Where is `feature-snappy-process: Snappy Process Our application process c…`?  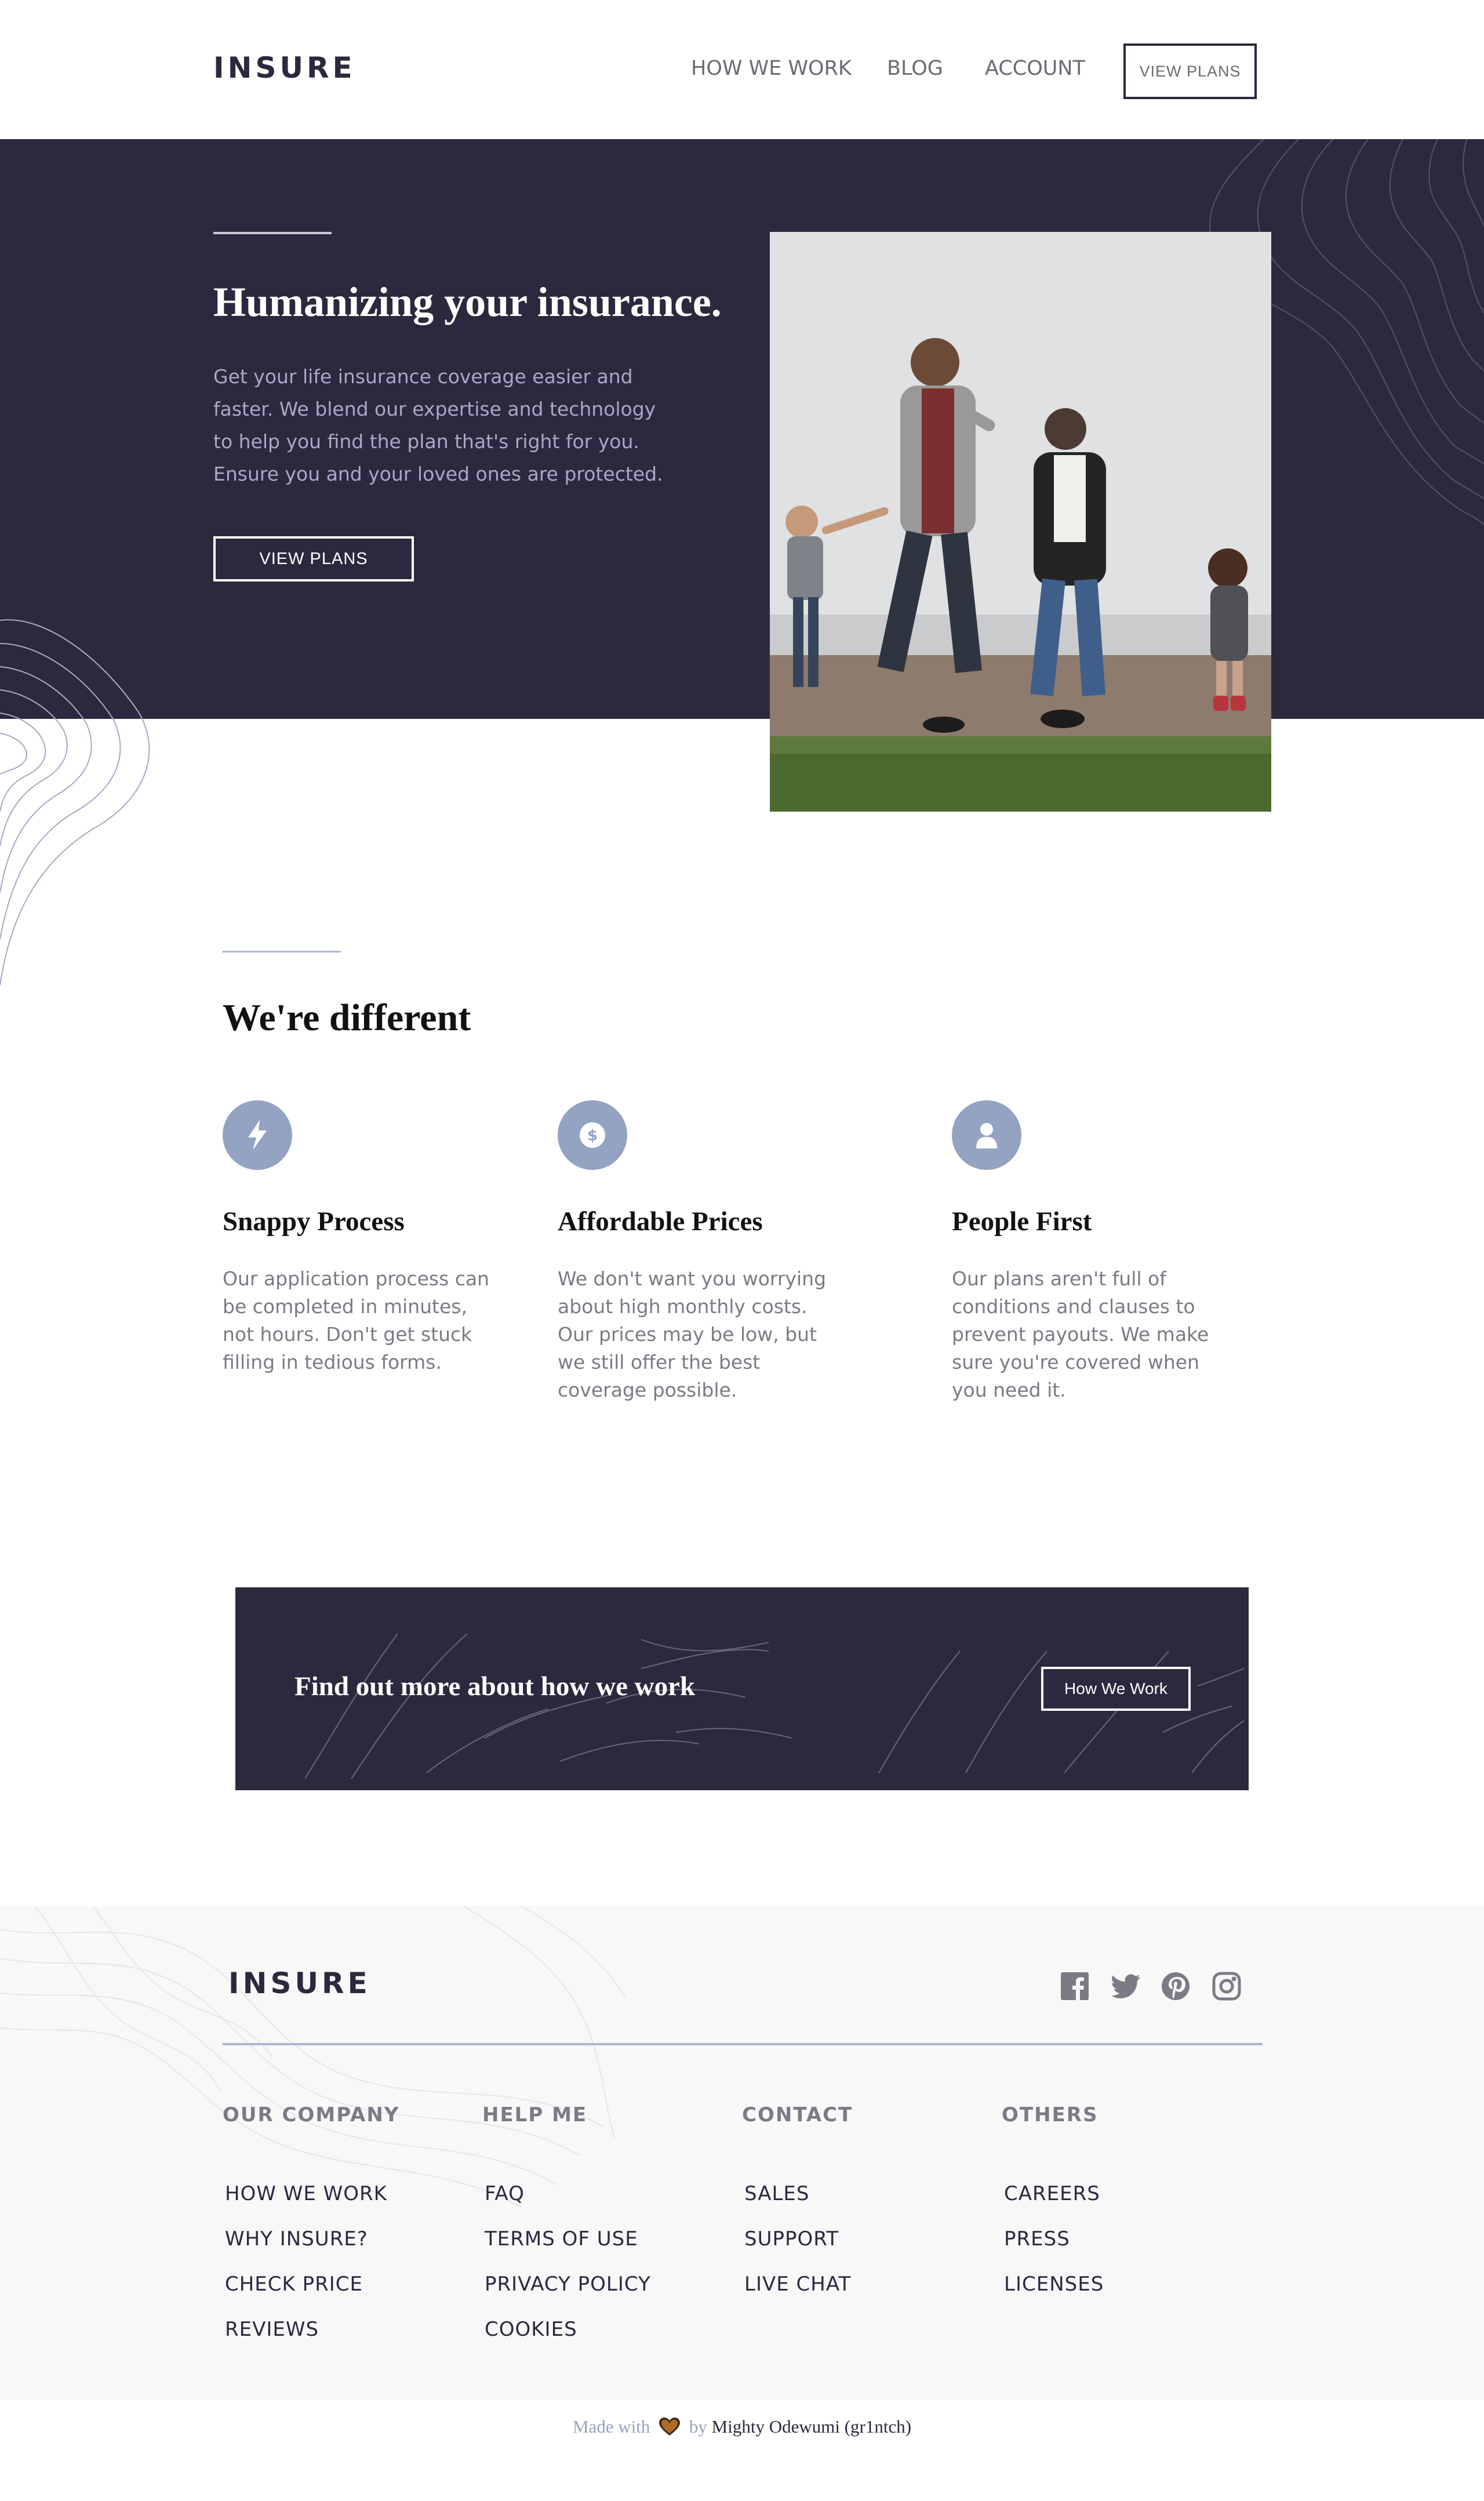
feature-snappy-process: Snappy Process Our application process c… is located at coordinates (367, 1238).